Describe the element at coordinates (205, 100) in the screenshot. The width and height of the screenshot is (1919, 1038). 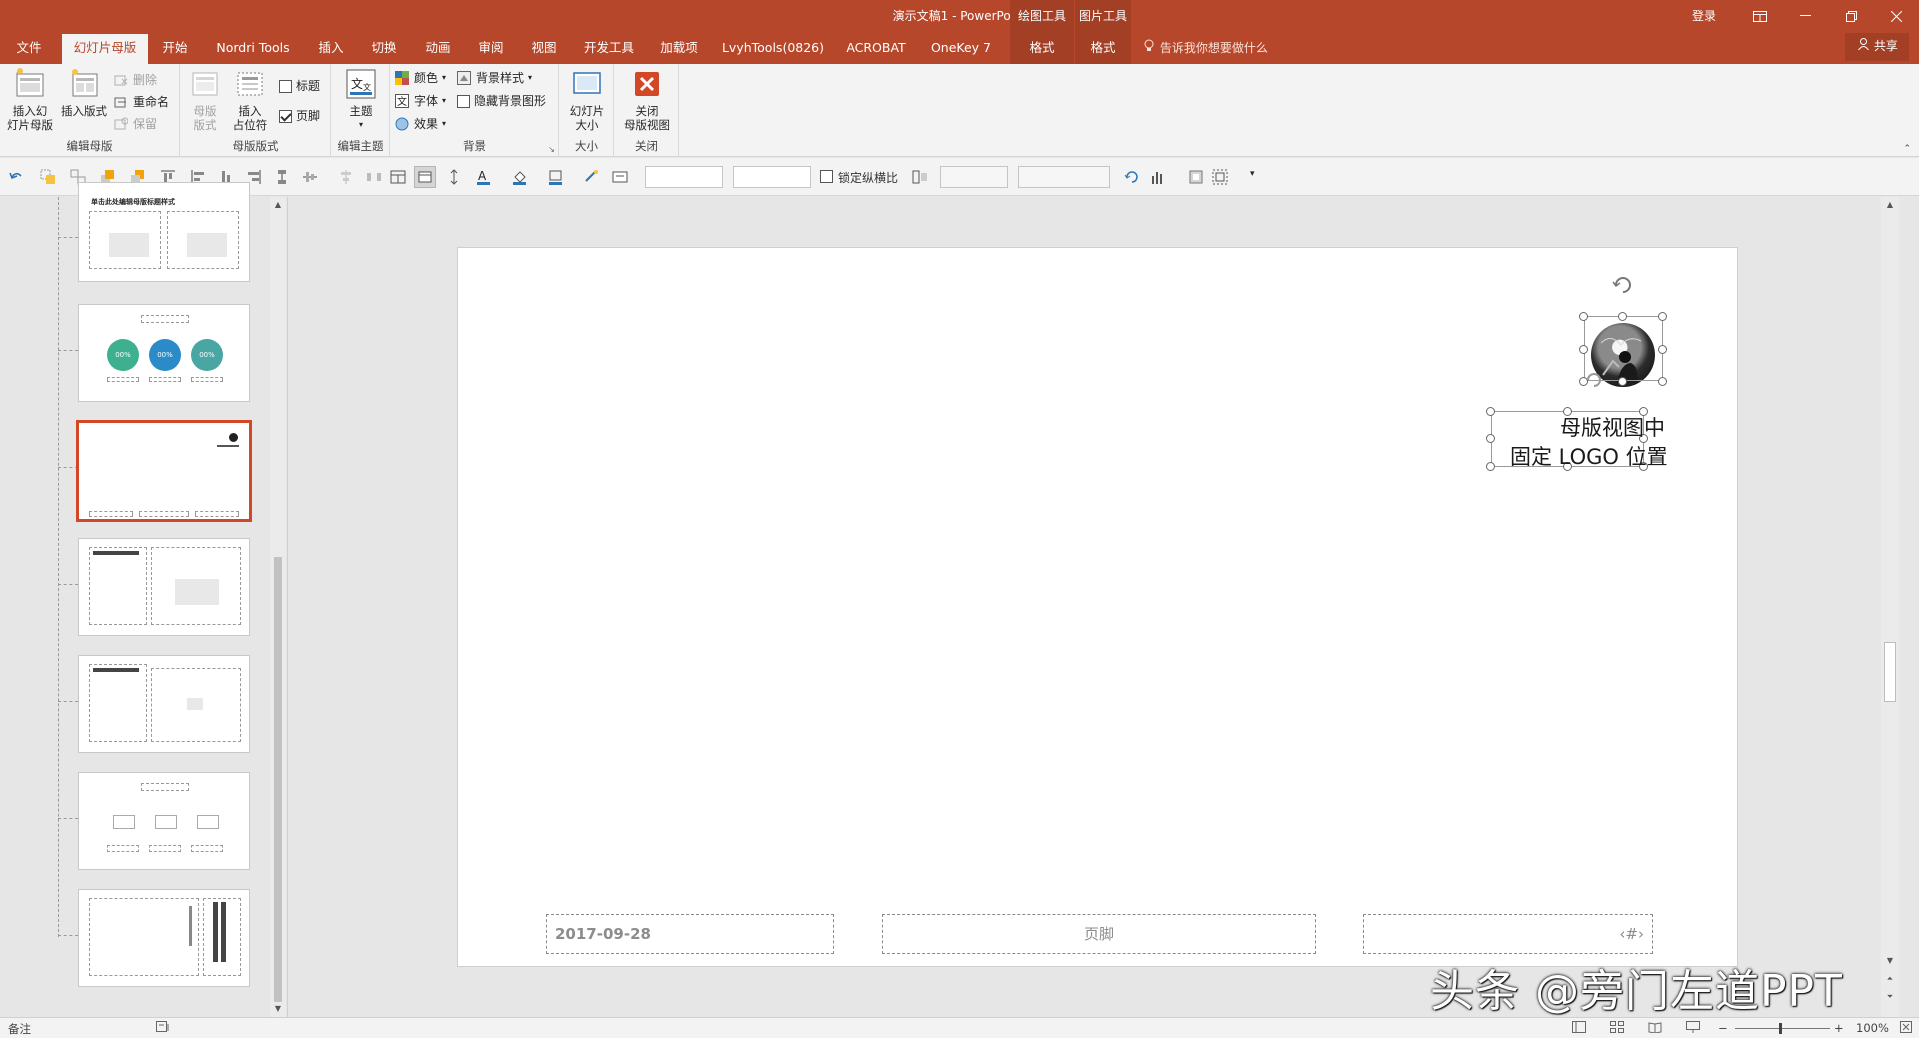
I see `master-layout-button: 母版 版式` at that location.